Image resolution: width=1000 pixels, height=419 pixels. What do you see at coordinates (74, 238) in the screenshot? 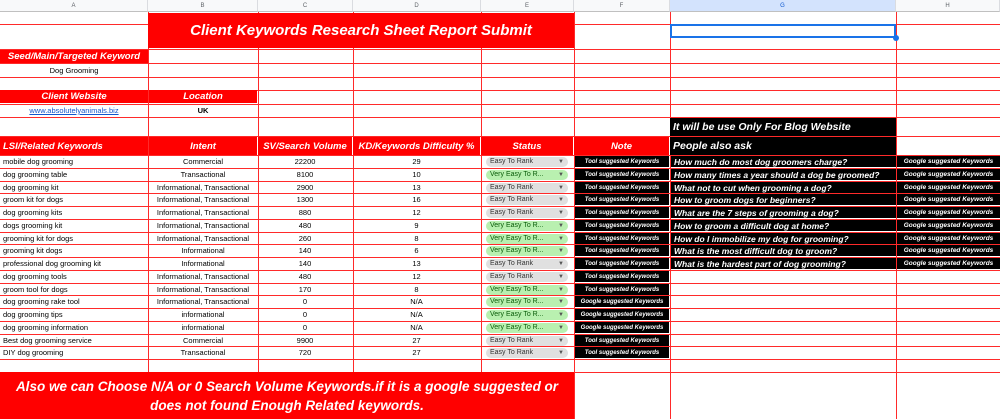
I see `keyword-cell: grooming kit for dogs` at bounding box center [74, 238].